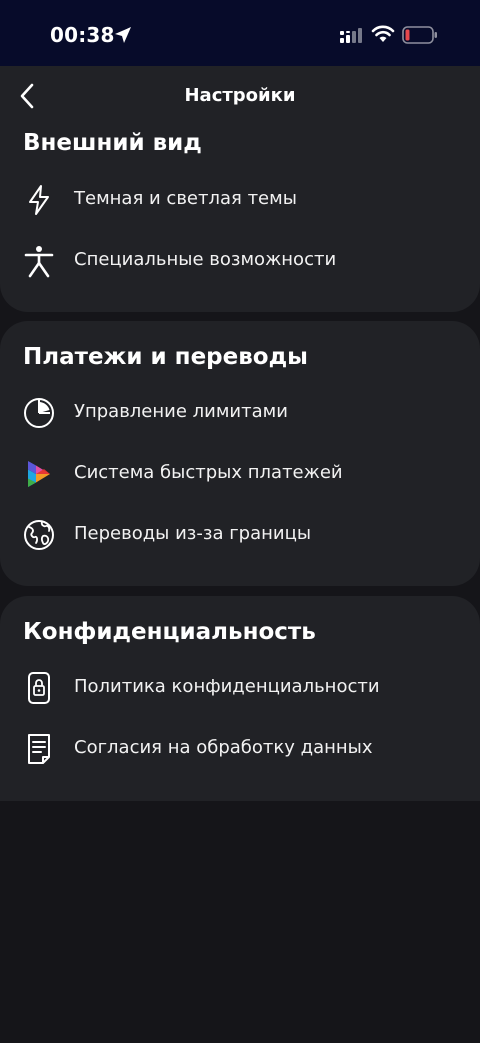 This screenshot has height=1043, width=480. I want to click on row-label: Согласия на обработку данных, so click(223, 747).